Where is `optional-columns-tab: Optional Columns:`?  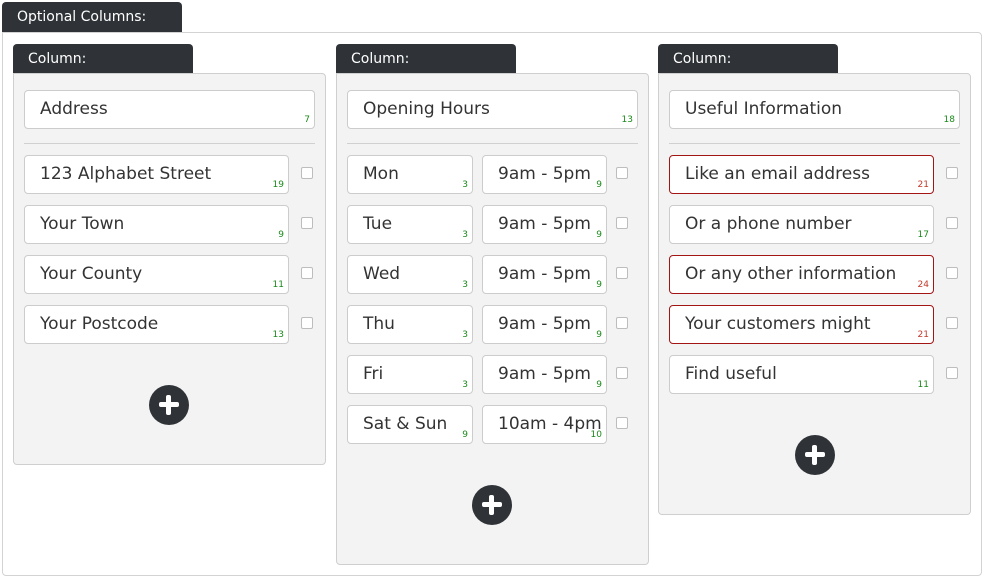 optional-columns-tab: Optional Columns: is located at coordinates (92, 17).